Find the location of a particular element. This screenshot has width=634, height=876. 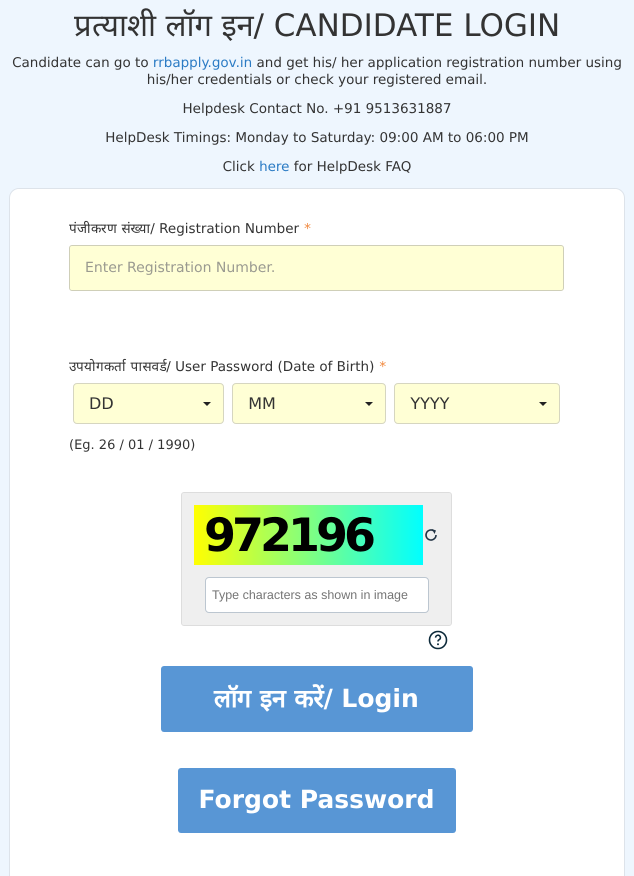

intro-text: Candidate can go to rrbapply.gov.in and get his/ her application registration number using his/her credentials or check your registered email. is located at coordinates (317, 72).